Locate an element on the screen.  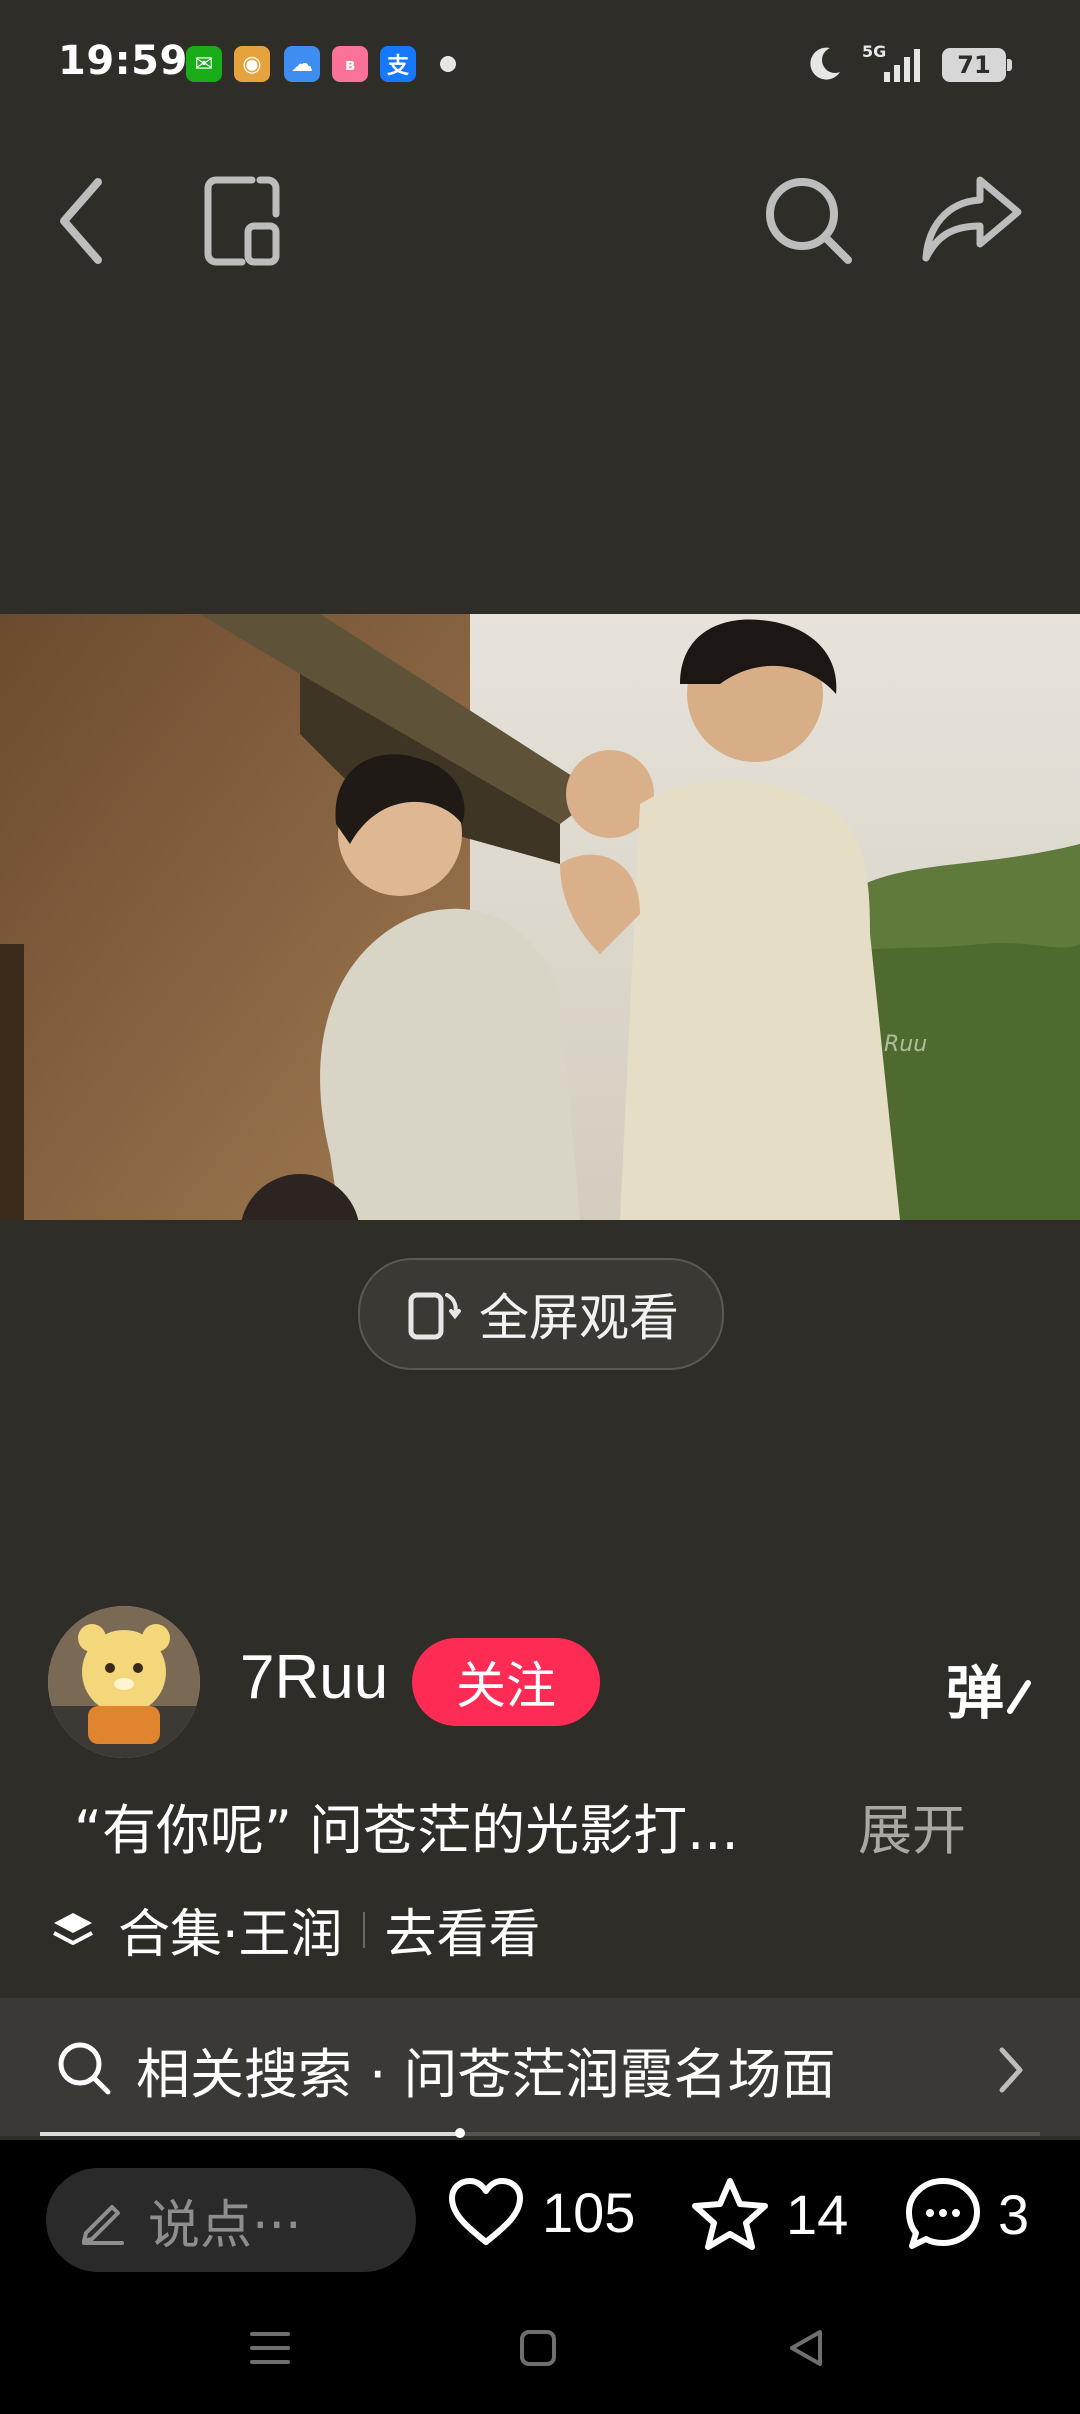
star-icon is located at coordinates (730, 2214).